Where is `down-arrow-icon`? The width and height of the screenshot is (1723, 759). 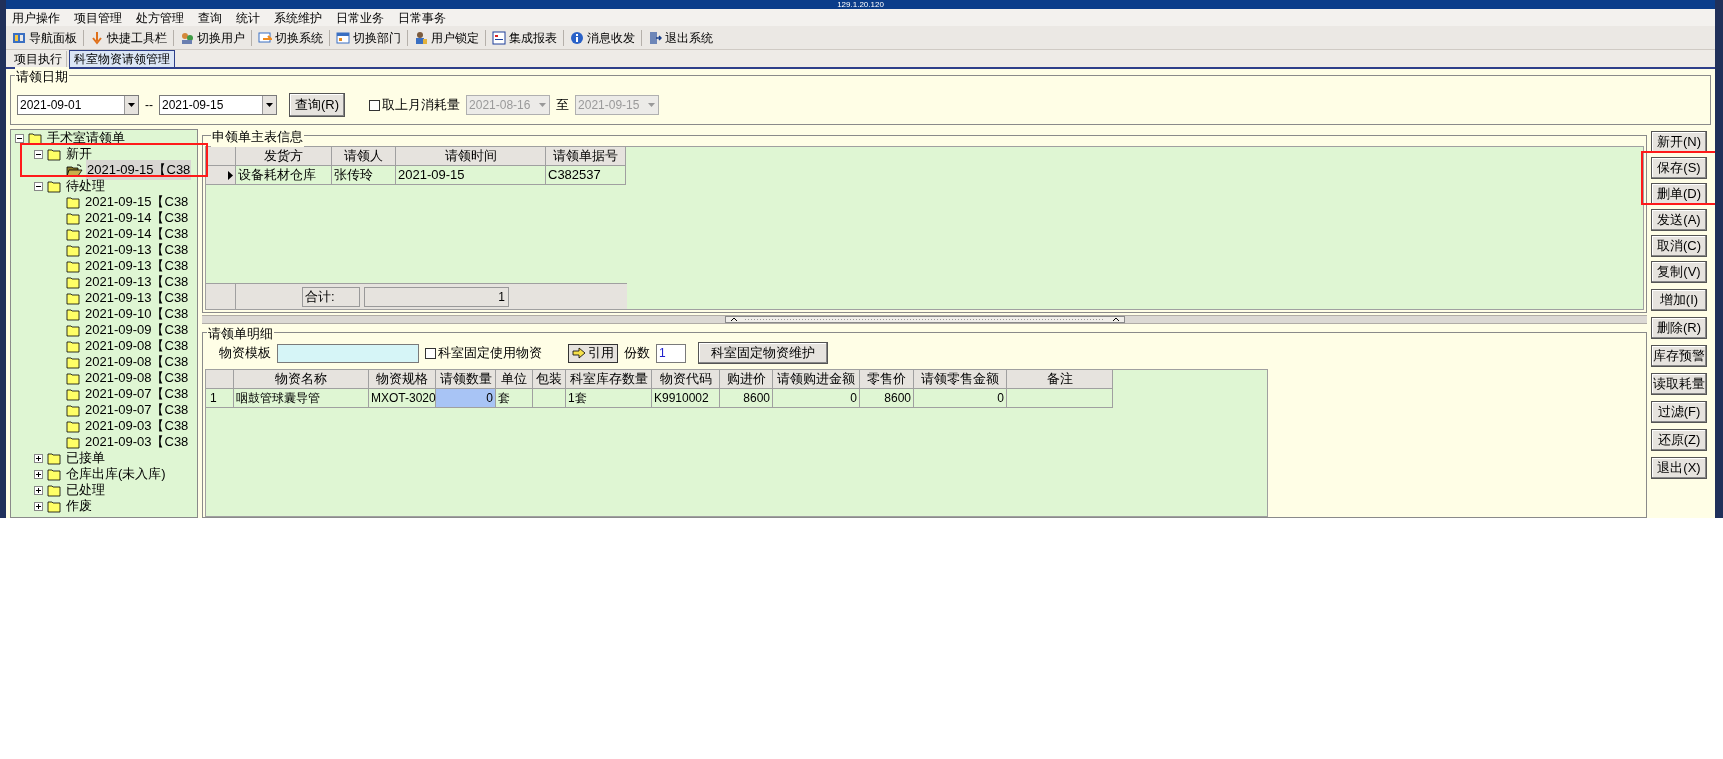
down-arrow-icon is located at coordinates (97, 37).